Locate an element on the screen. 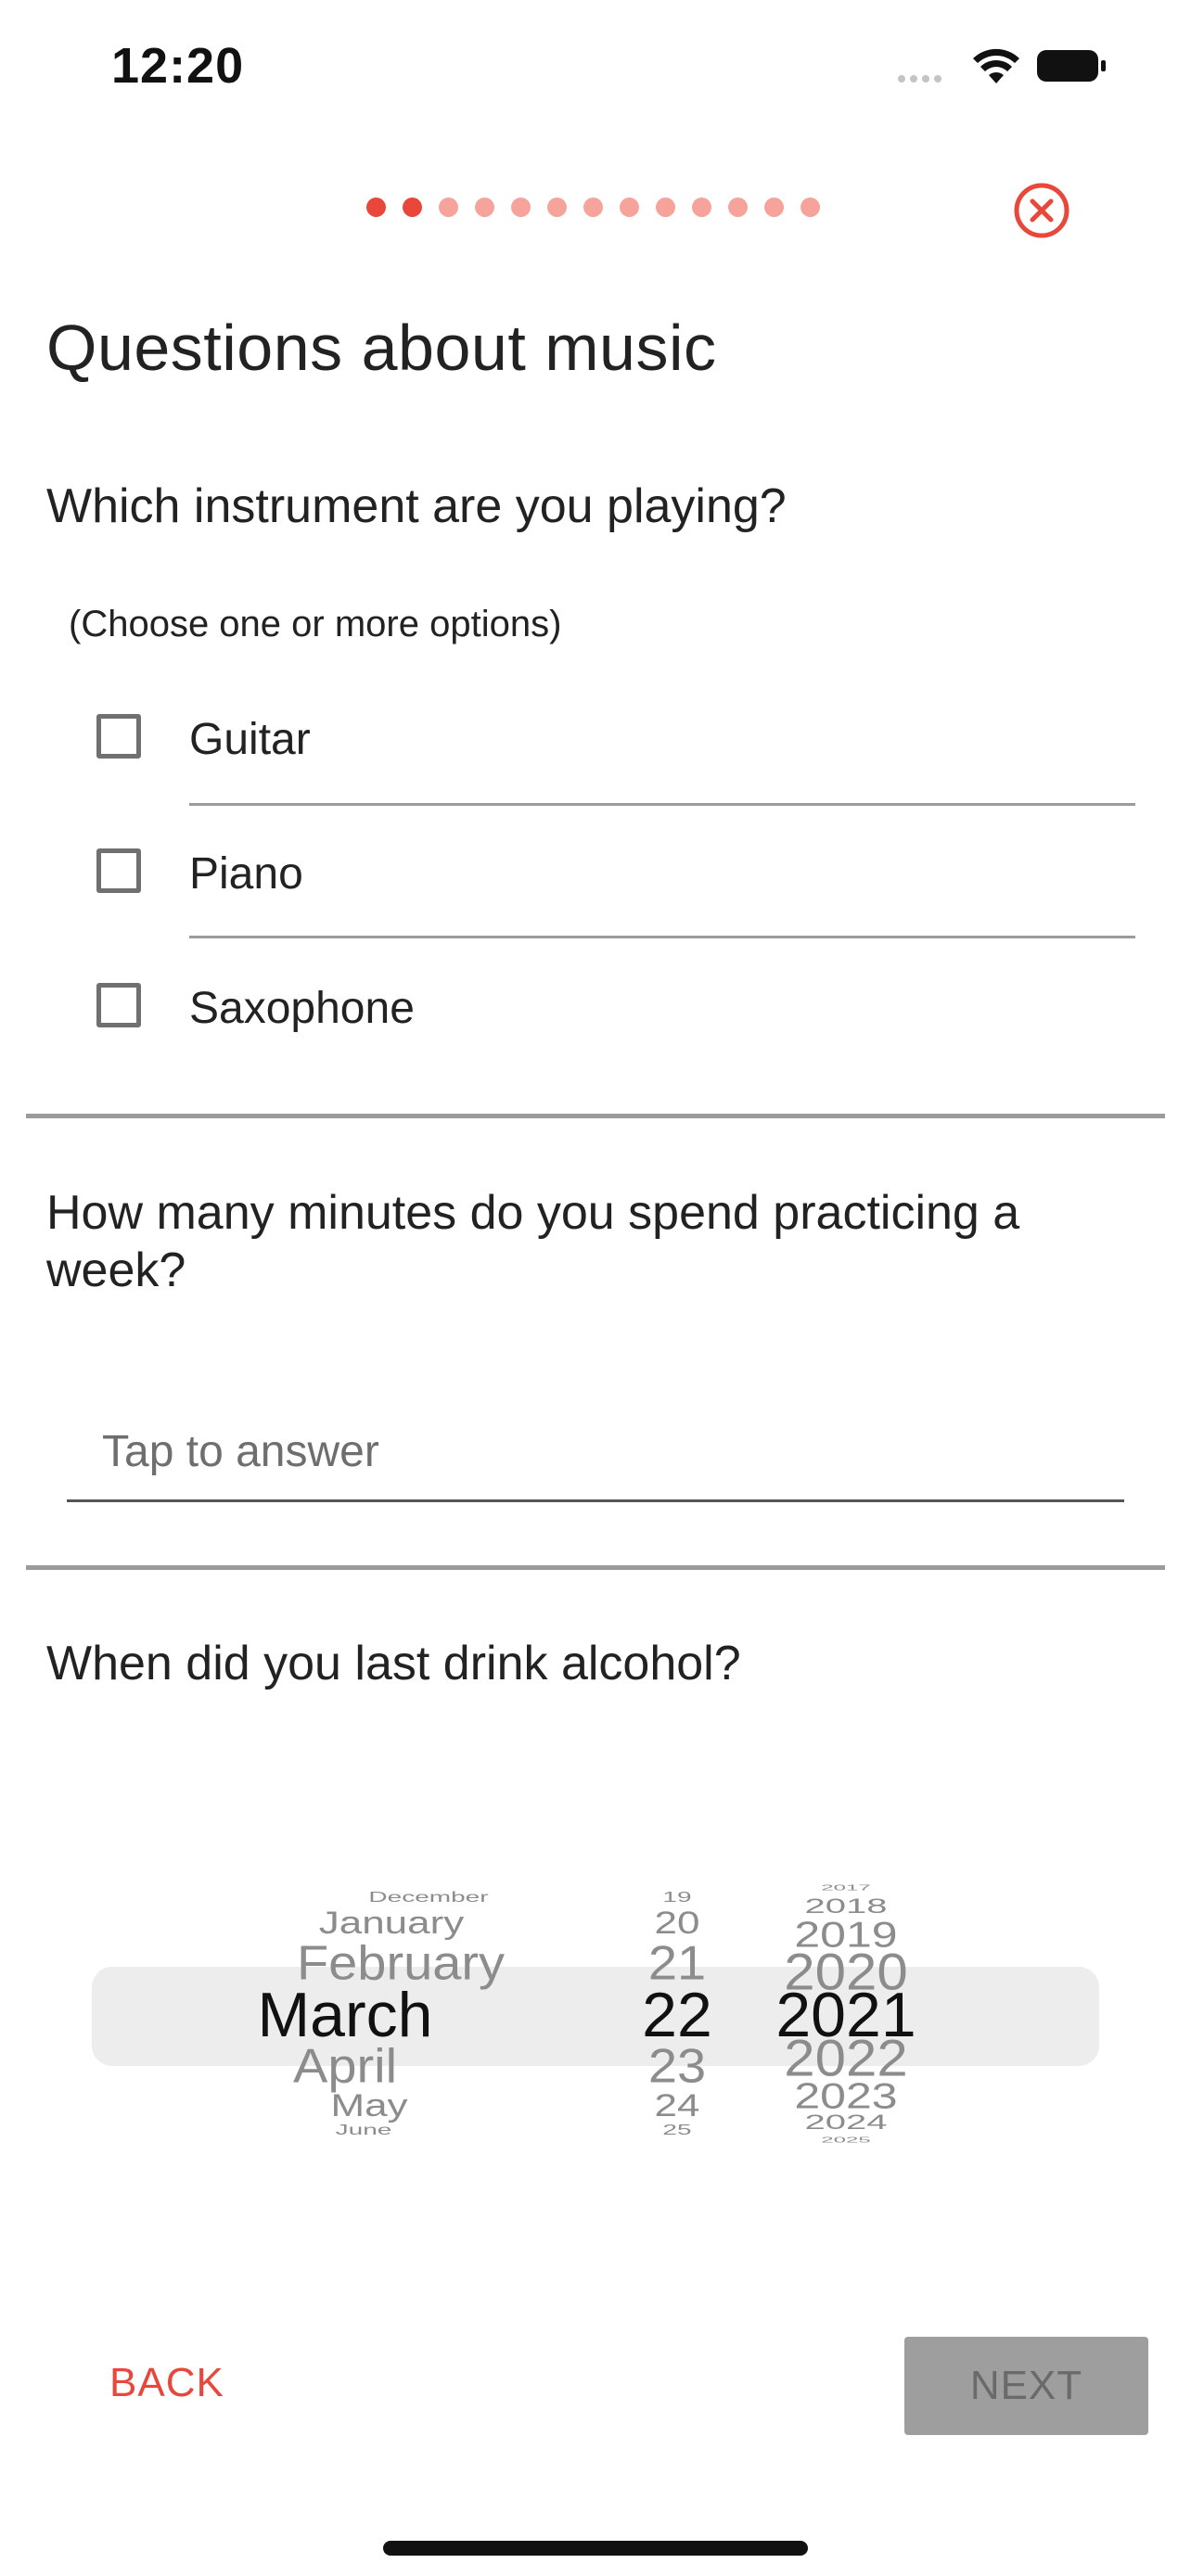 The width and height of the screenshot is (1191, 2576). year-option: 2024 is located at coordinates (845, 2123).